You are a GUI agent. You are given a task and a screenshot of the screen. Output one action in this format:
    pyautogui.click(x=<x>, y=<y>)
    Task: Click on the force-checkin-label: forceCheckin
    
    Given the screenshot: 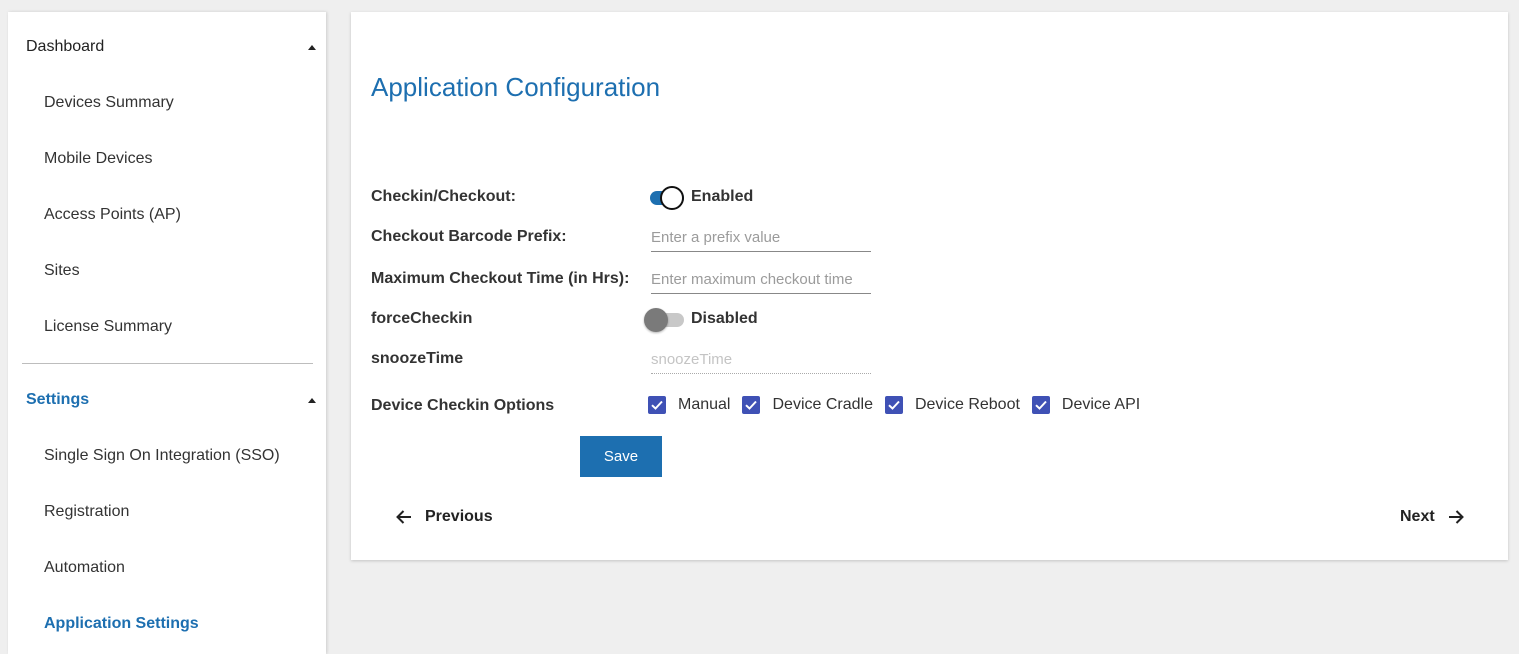 What is the action you would take?
    pyautogui.click(x=422, y=318)
    